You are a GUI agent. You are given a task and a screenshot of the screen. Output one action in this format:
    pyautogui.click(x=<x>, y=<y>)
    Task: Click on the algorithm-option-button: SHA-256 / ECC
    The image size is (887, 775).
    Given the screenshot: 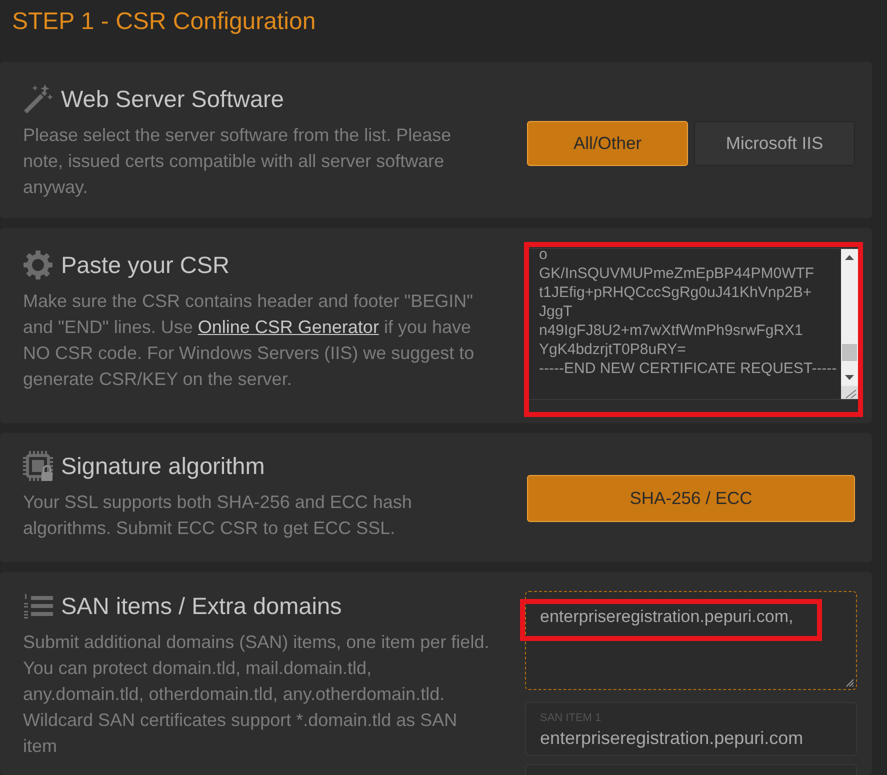 What is the action you would take?
    pyautogui.click(x=691, y=498)
    